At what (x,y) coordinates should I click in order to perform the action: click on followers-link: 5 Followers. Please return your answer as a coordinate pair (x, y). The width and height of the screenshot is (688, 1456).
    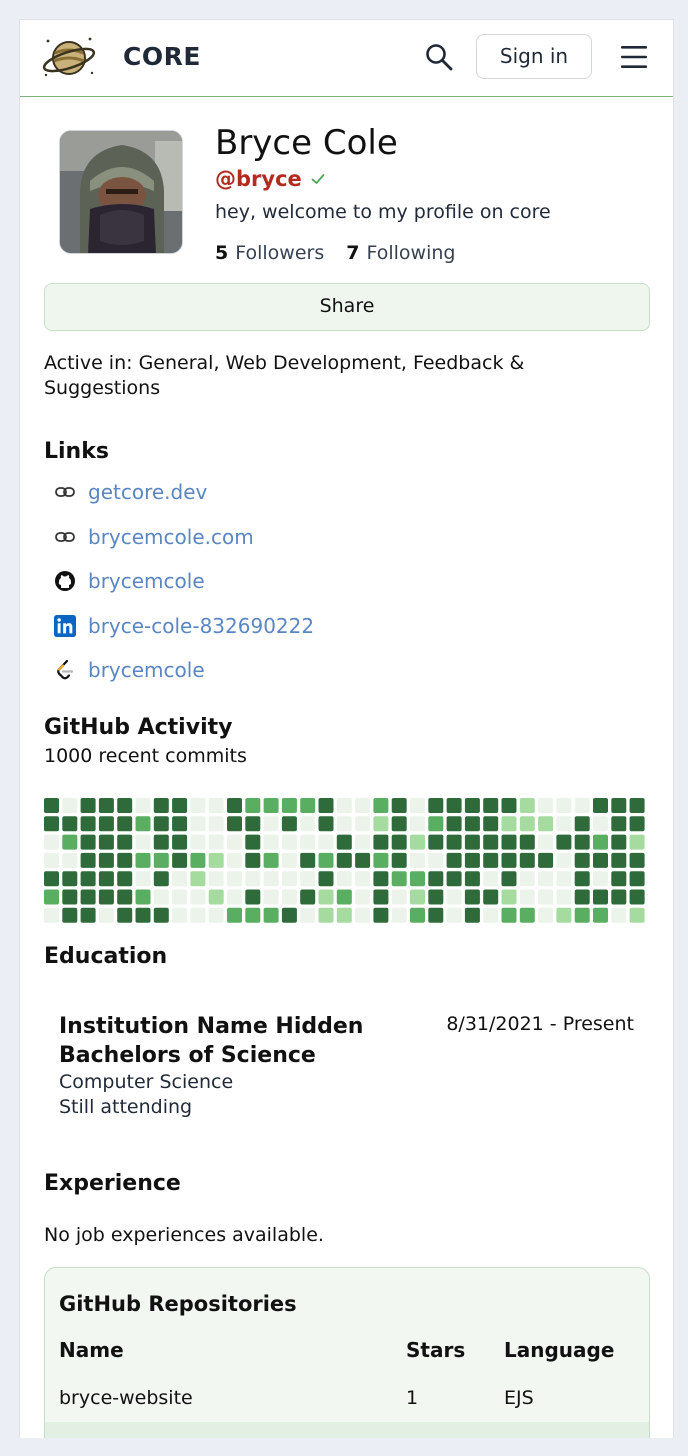
    Looking at the image, I should click on (269, 253).